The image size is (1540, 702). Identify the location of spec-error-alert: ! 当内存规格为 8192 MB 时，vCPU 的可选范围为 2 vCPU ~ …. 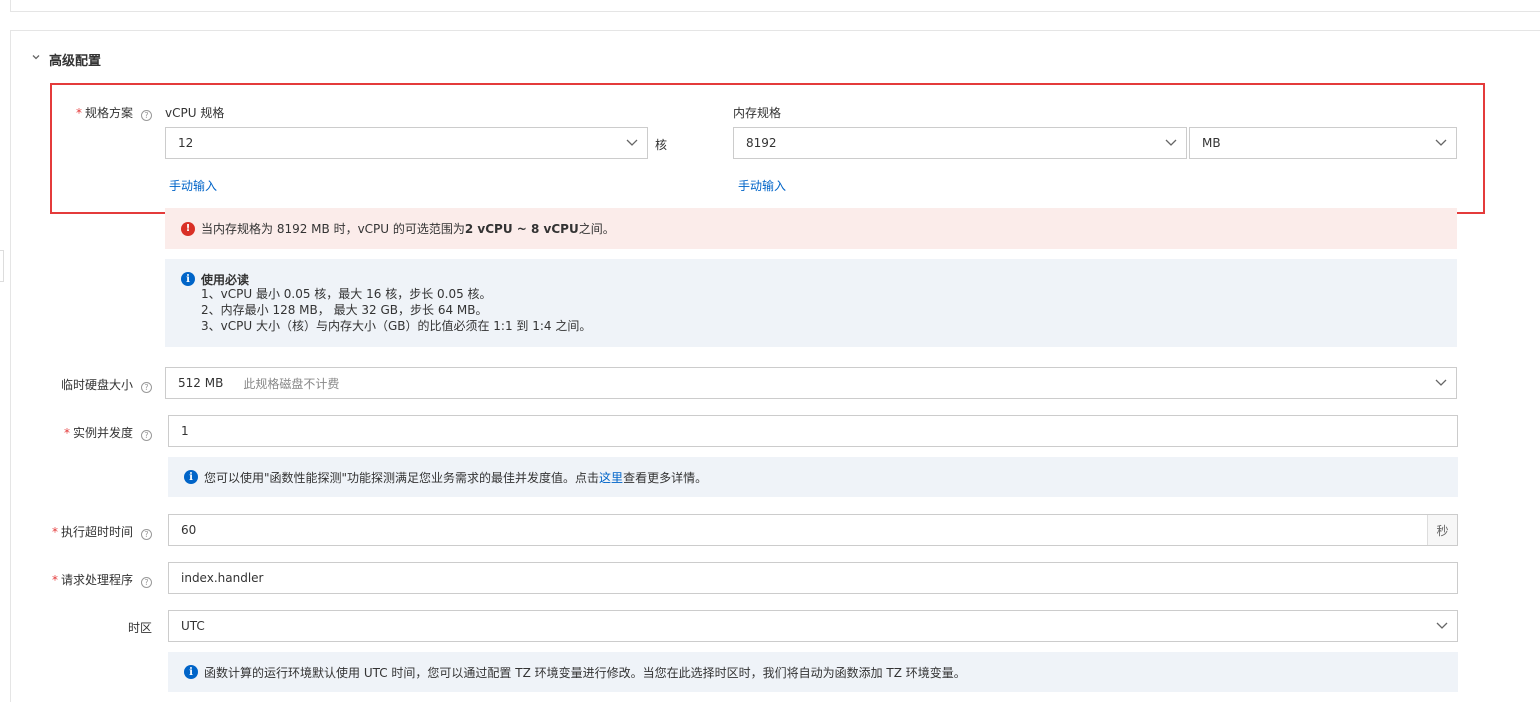
(811, 228).